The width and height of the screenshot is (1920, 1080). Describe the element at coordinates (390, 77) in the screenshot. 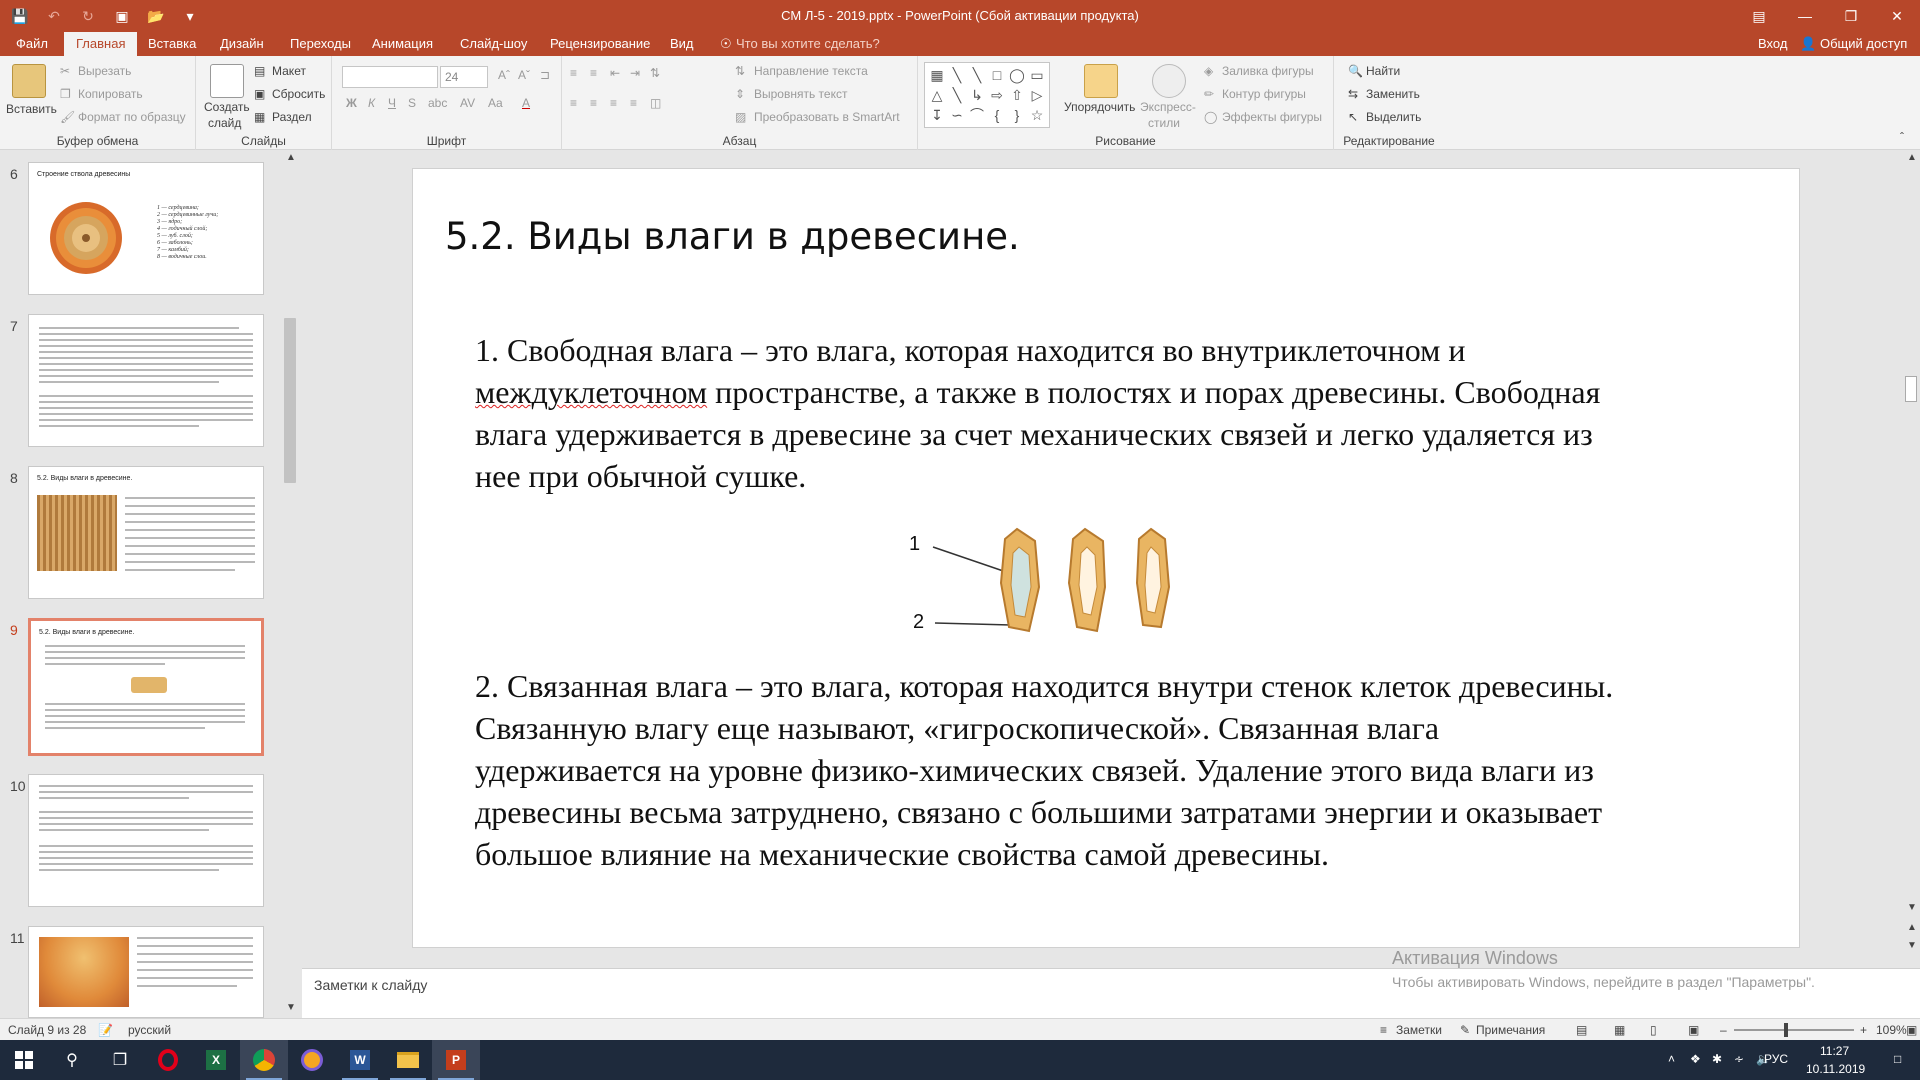

I see `font-name-field` at that location.